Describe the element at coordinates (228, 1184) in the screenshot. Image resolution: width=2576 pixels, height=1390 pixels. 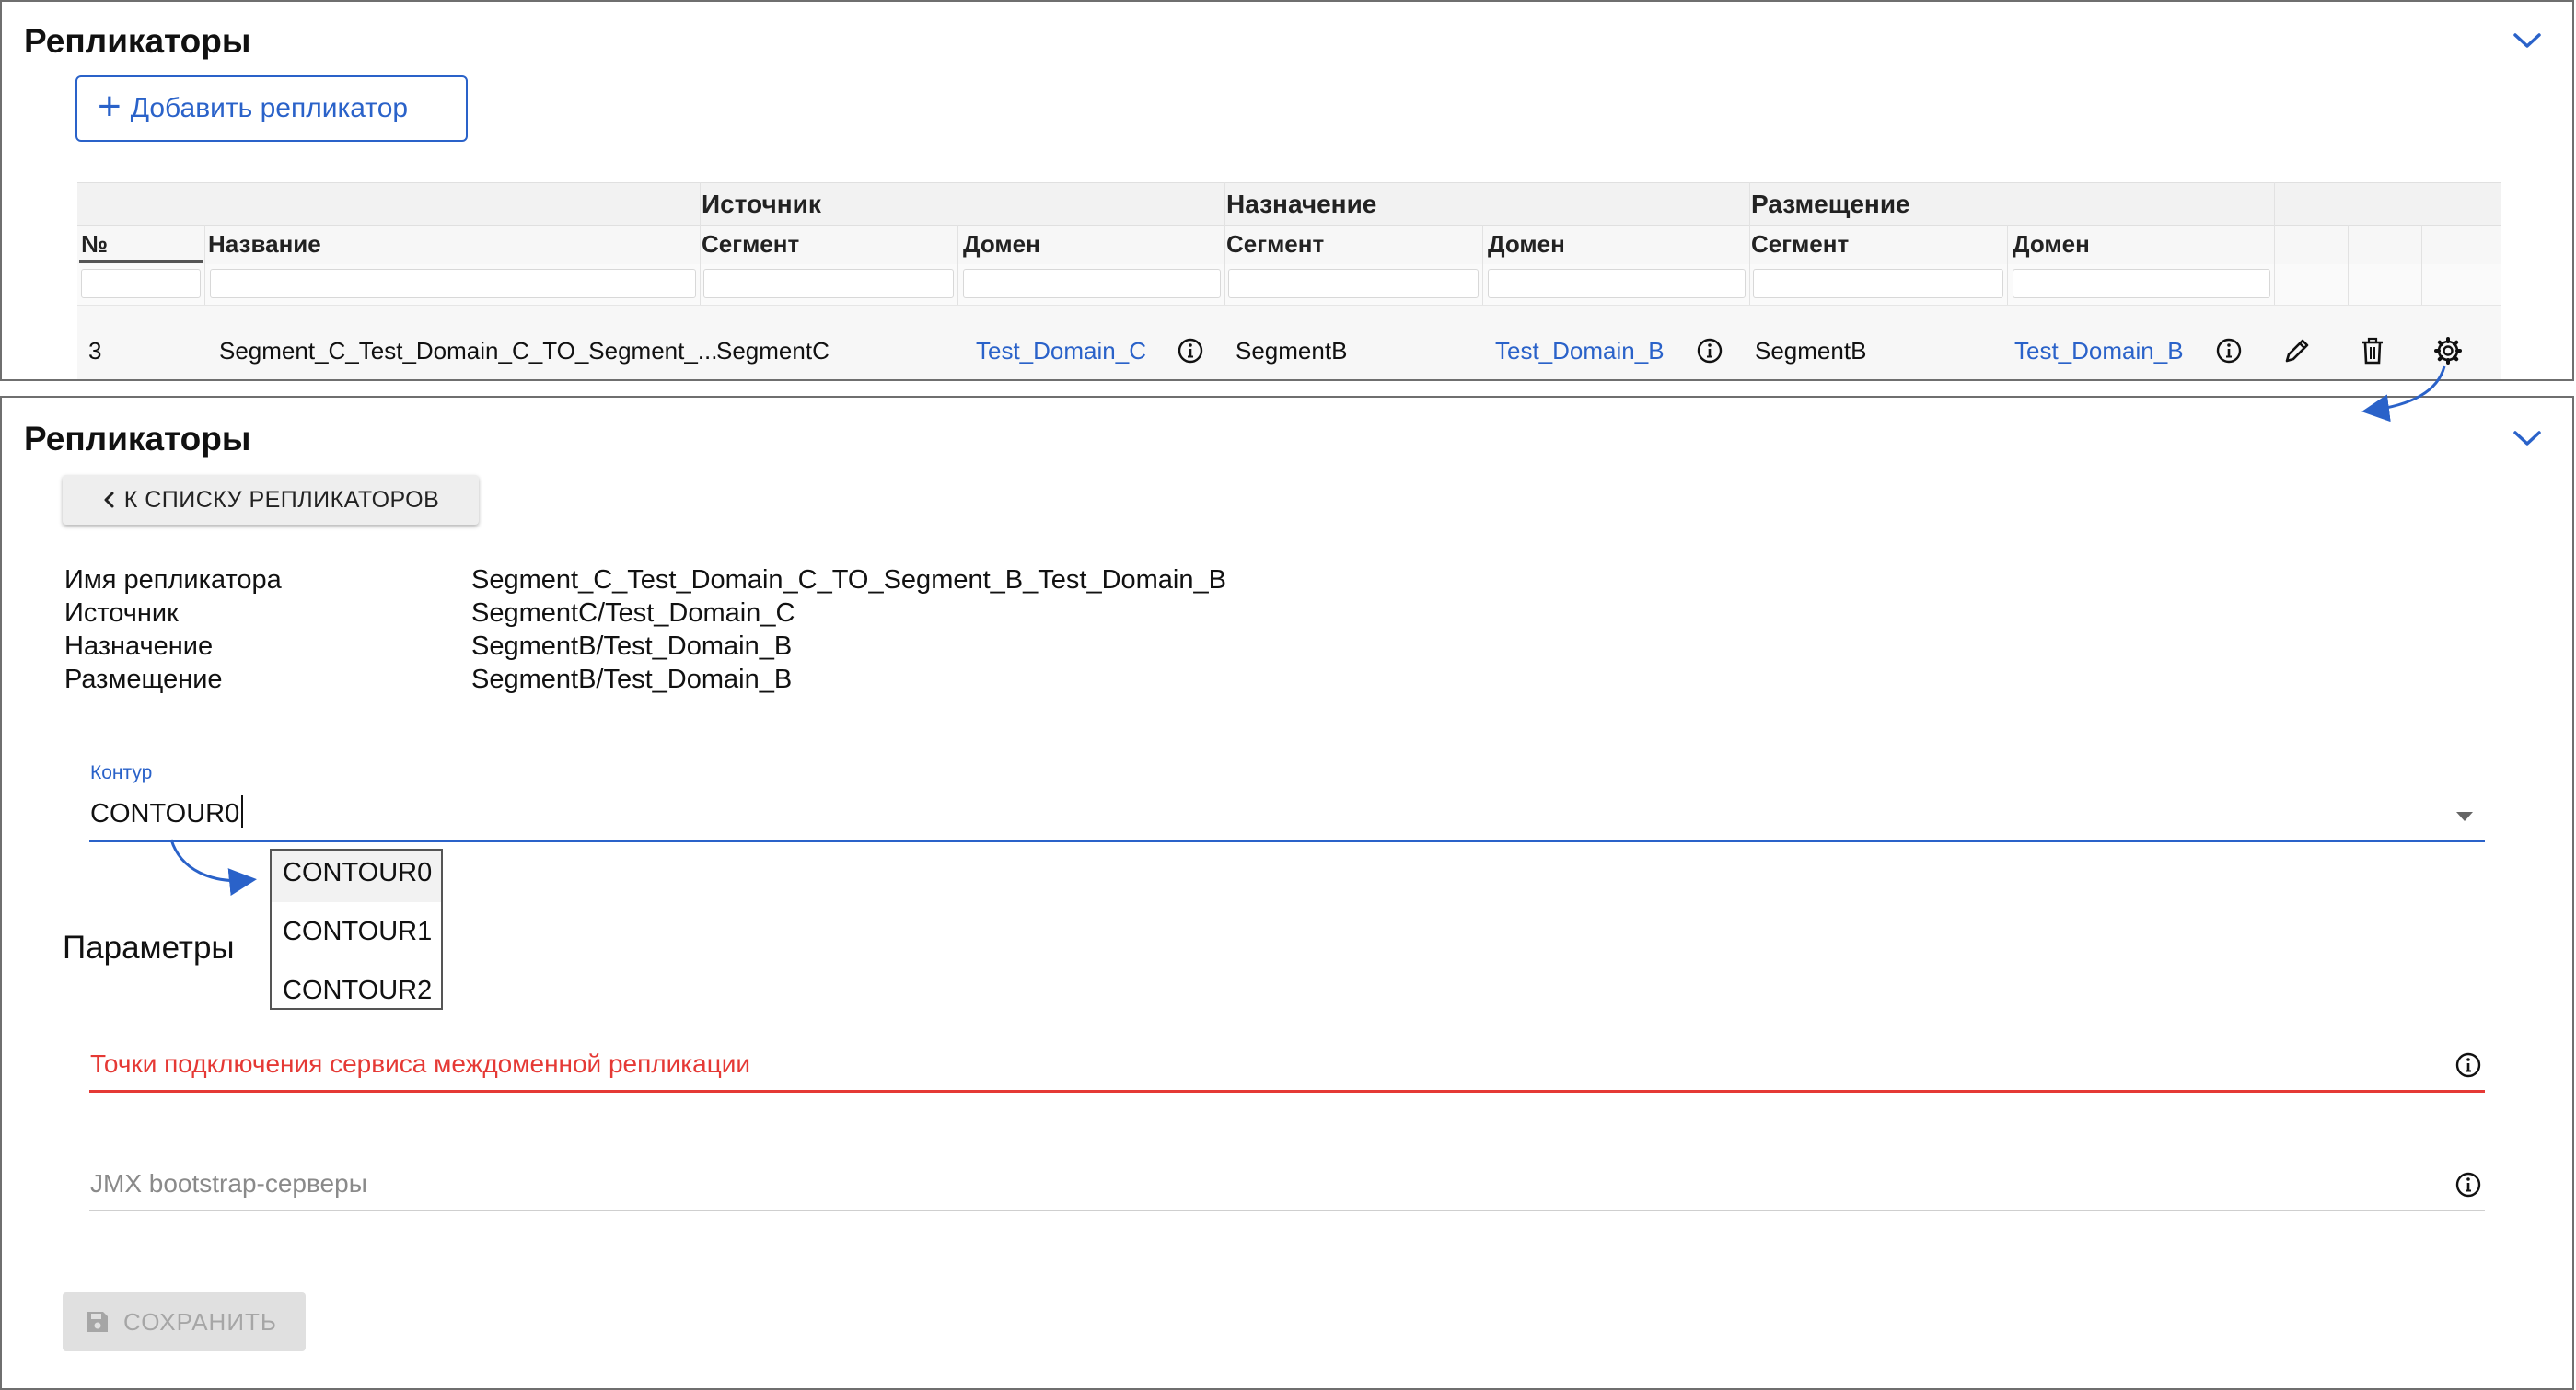
I see `jmx-bootstrap-input: JMX bootstrap-серверы` at that location.